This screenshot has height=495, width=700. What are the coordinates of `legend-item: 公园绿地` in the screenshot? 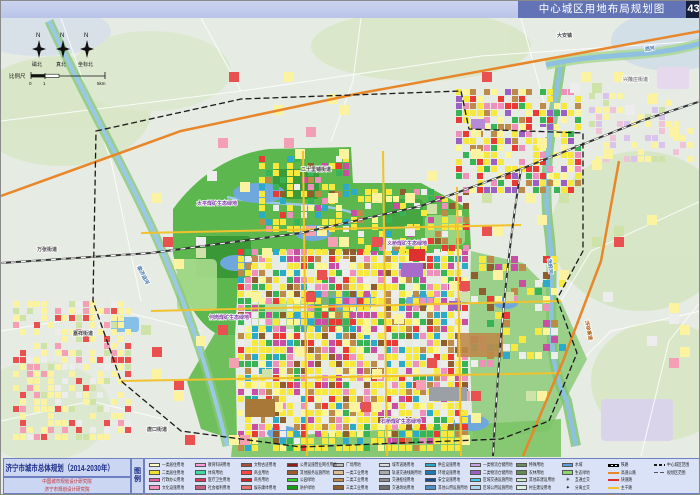 It's located at (308, 480).